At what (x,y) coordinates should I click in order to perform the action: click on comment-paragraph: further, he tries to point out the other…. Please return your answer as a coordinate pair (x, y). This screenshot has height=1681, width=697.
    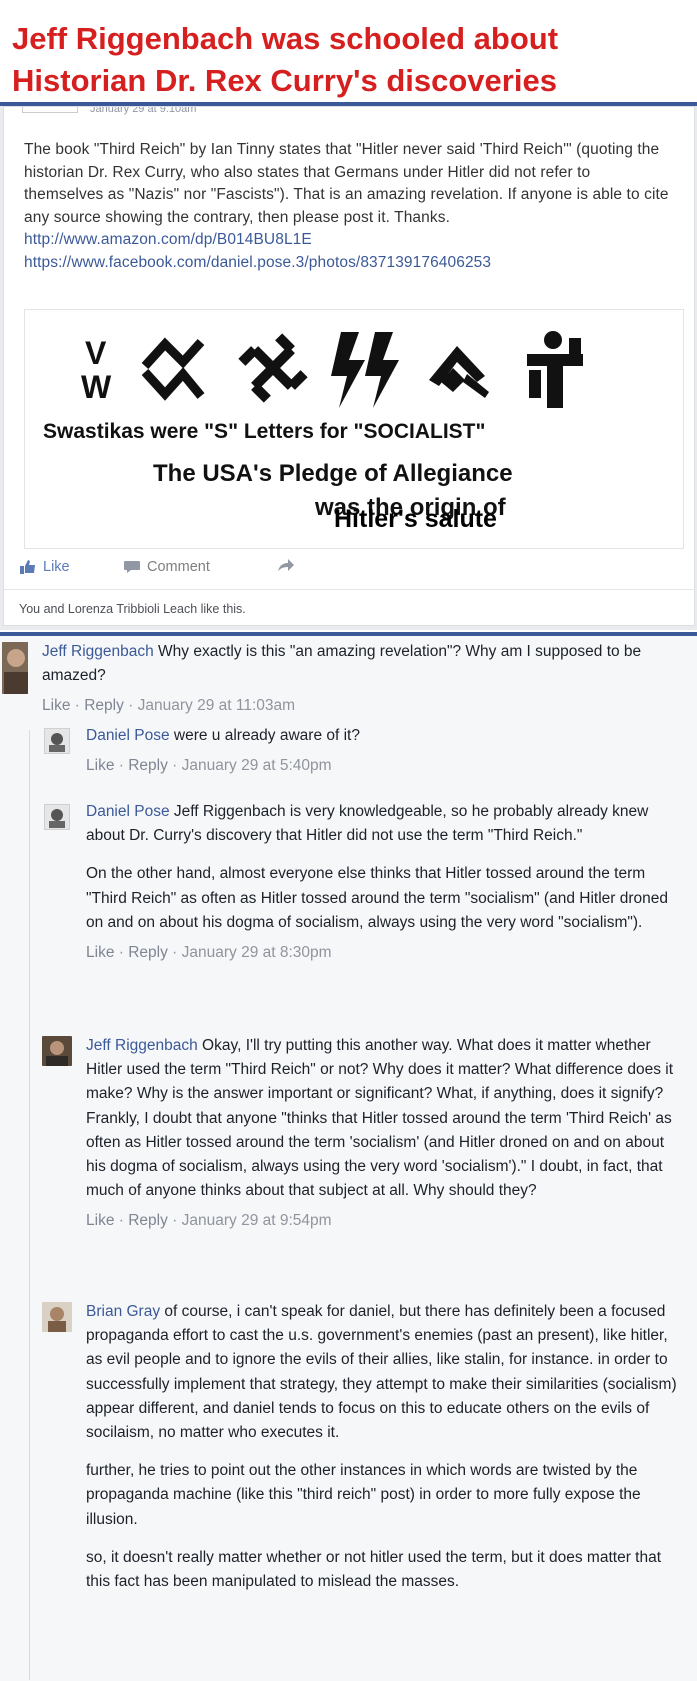
    Looking at the image, I should click on (363, 1495).